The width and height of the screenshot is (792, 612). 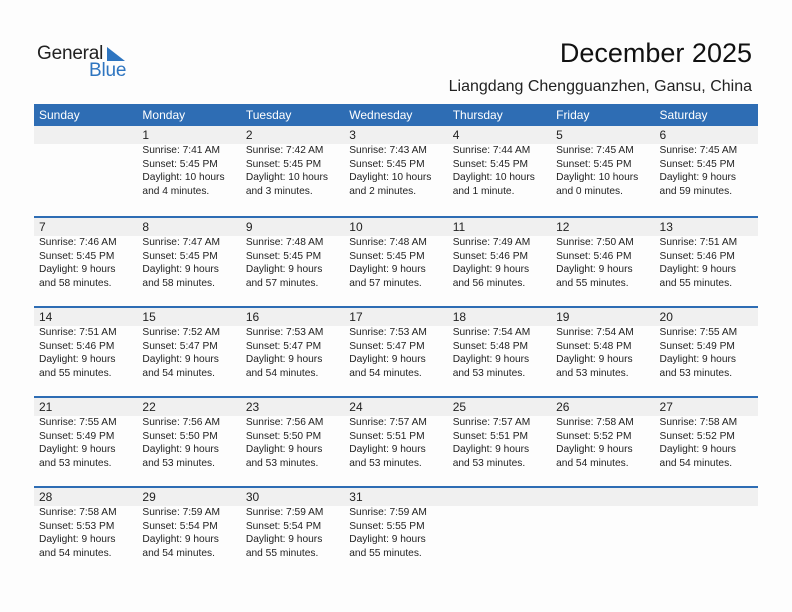 What do you see at coordinates (78, 242) in the screenshot?
I see `sunrise-text: Sunrise: 7:46 AM` at bounding box center [78, 242].